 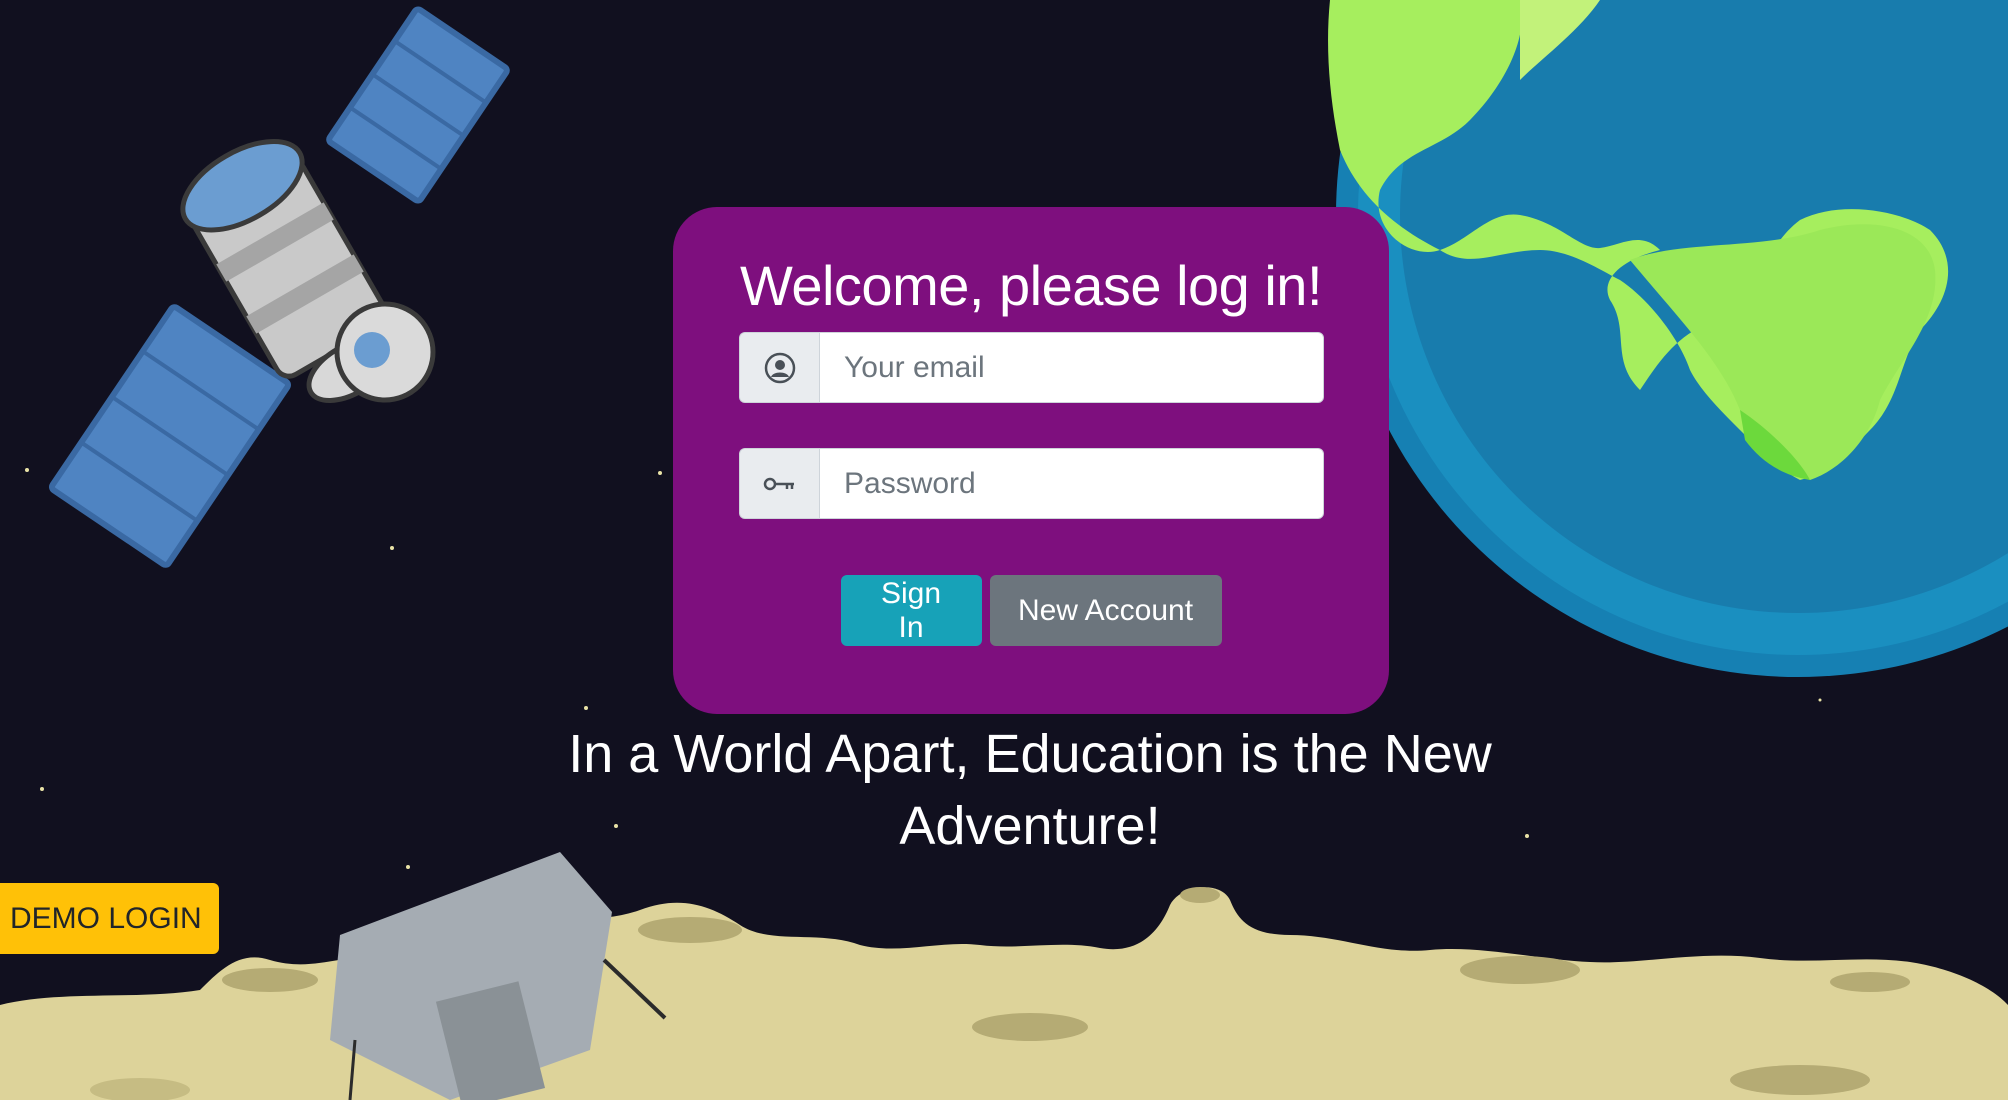 I want to click on email-input, so click(x=1071, y=367).